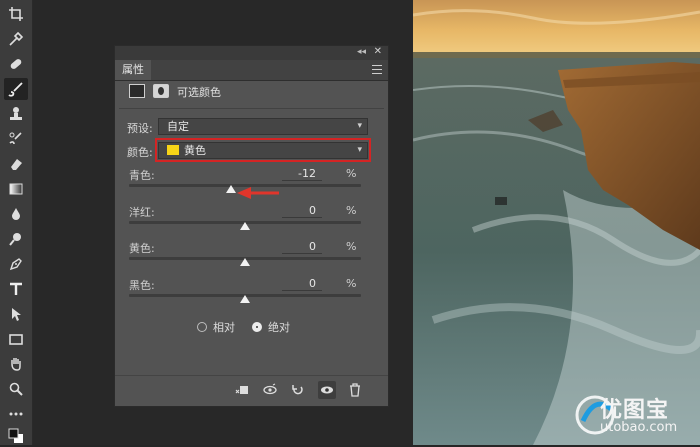 The height and width of the screenshot is (447, 700). What do you see at coordinates (16, 239) in the screenshot?
I see `dodge-icon` at bounding box center [16, 239].